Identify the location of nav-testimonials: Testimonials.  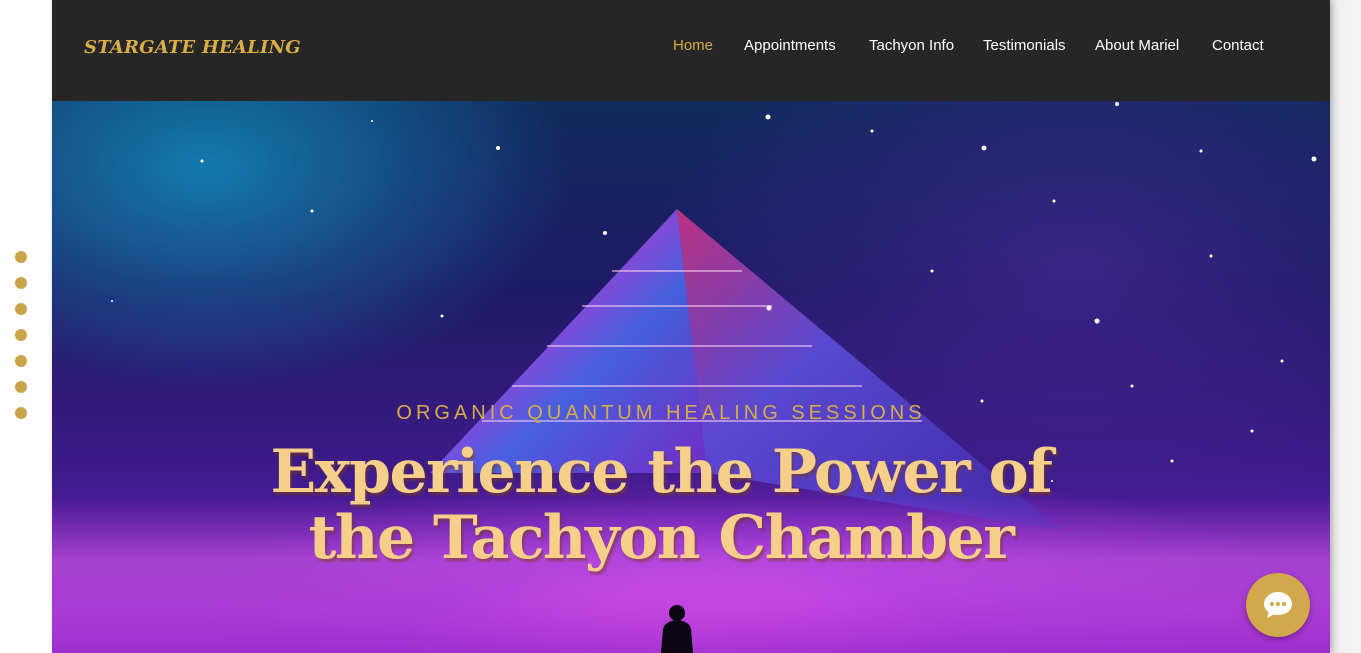
(1024, 45).